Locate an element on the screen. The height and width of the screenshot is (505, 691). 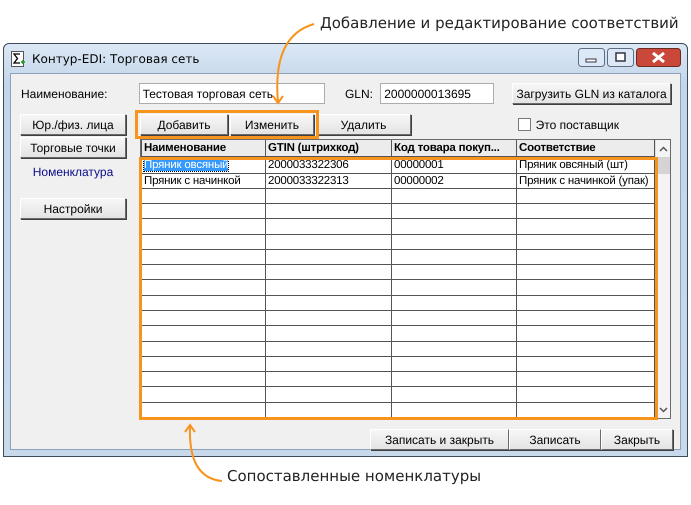
callout-text: Добавление и редактирование соответствий is located at coordinates (499, 23).